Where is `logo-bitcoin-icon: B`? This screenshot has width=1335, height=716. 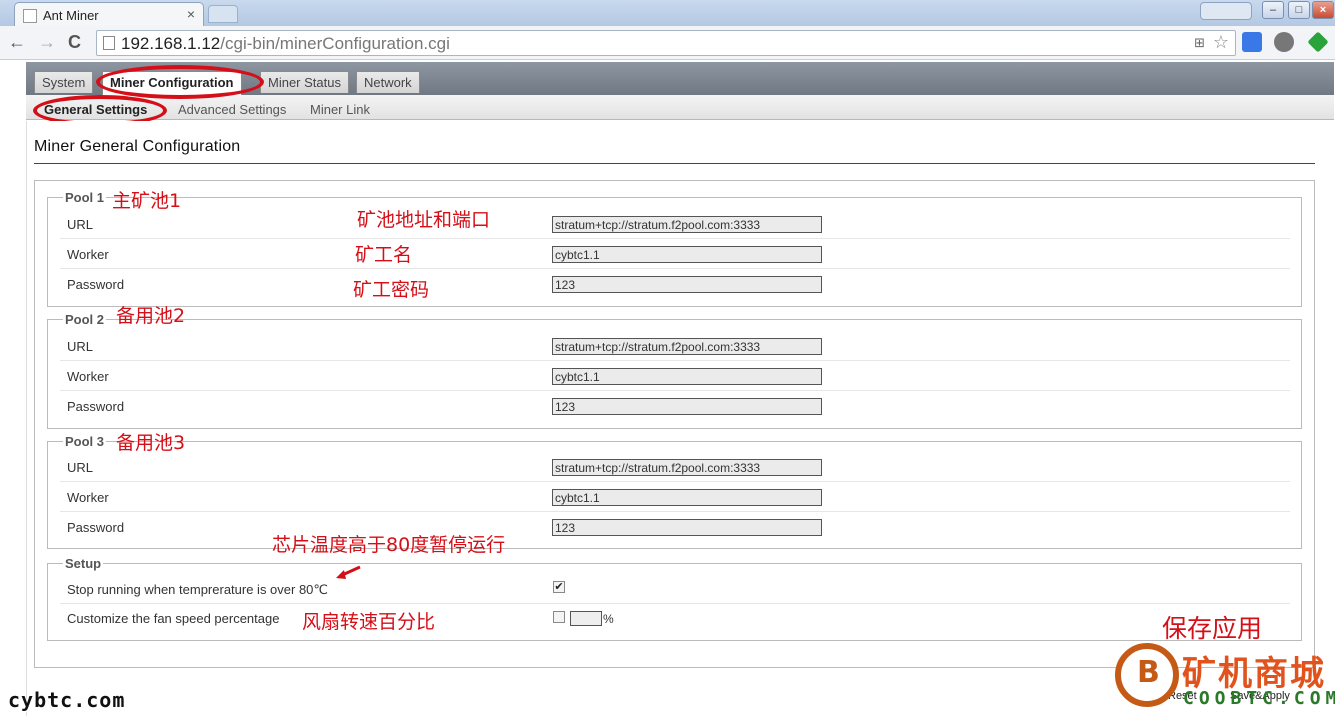 logo-bitcoin-icon: B is located at coordinates (1147, 675).